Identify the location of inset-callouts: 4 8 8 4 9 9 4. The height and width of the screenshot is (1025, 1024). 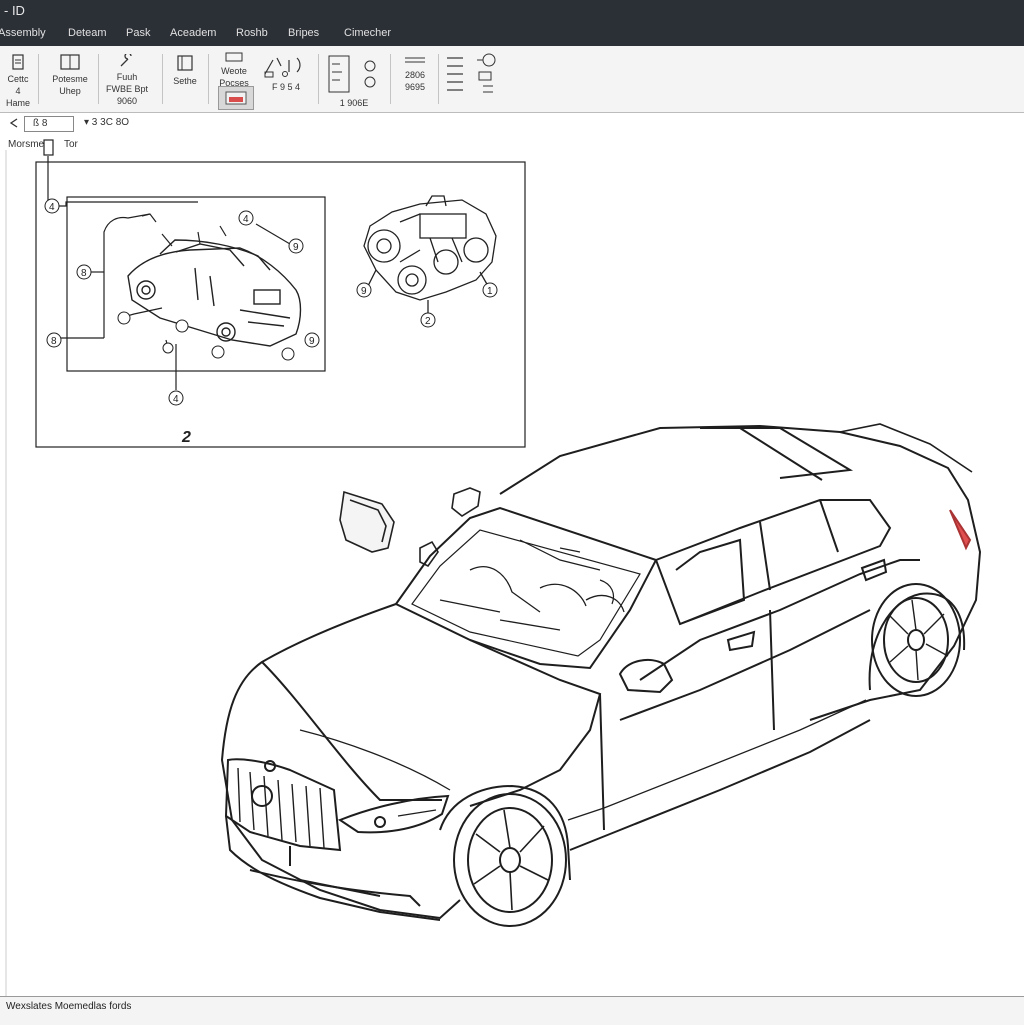
(182, 302).